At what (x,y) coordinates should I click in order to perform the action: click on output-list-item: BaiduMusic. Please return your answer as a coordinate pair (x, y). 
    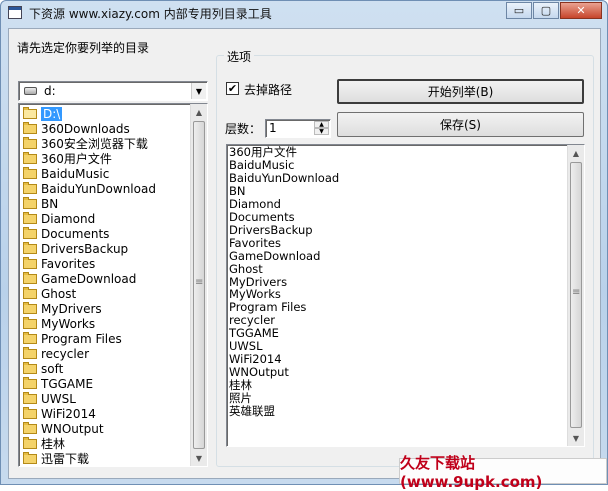
    Looking at the image, I should click on (261, 165).